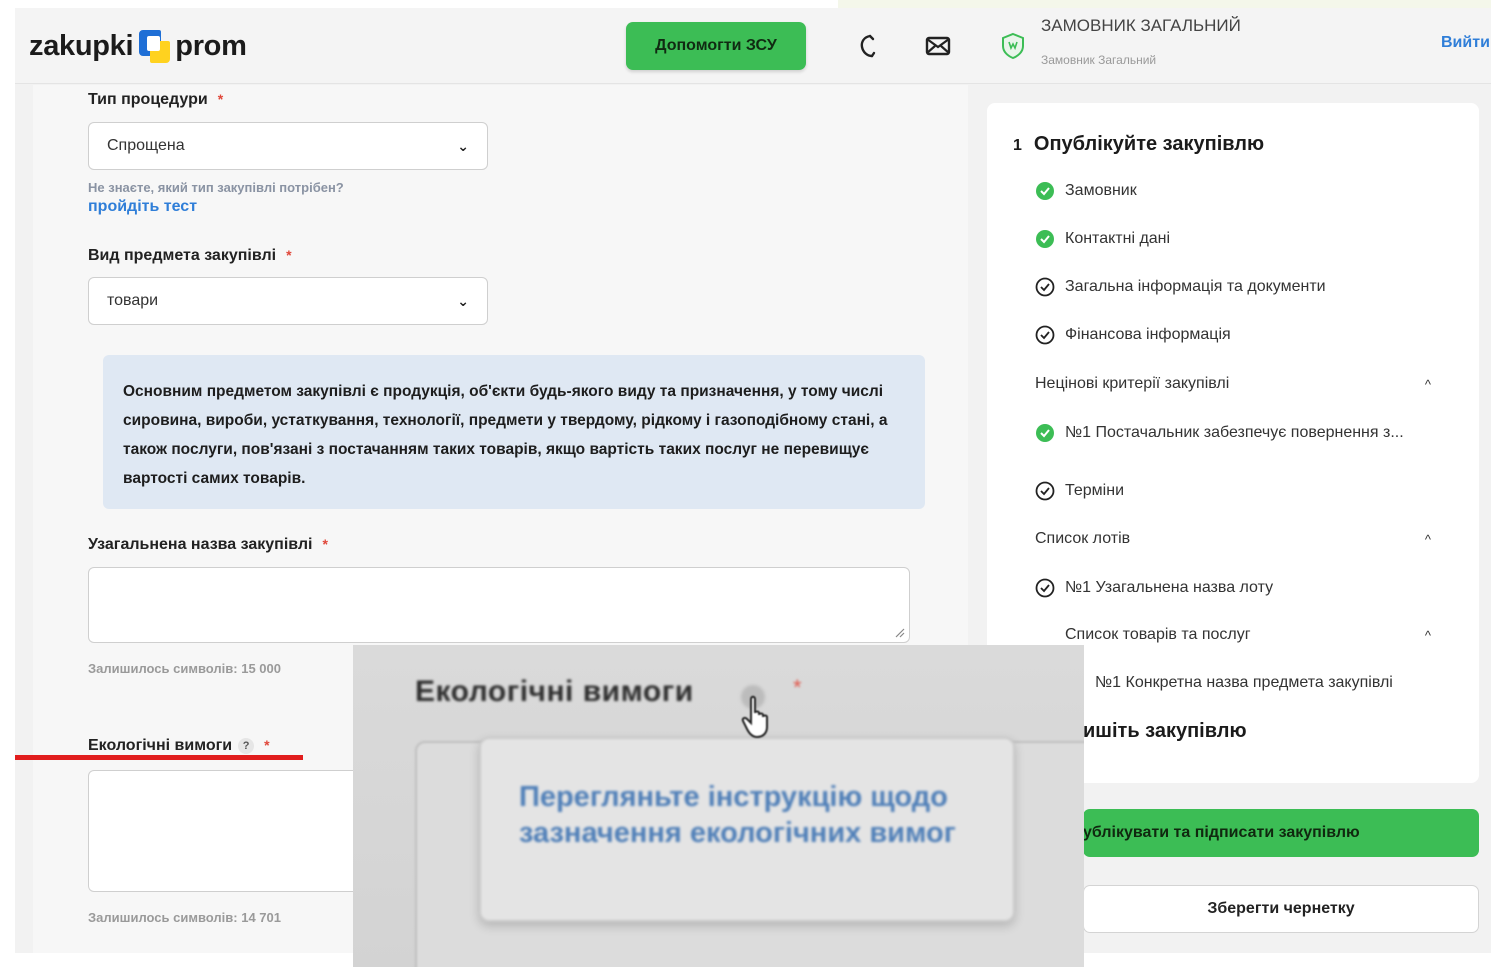  Describe the element at coordinates (1244, 683) in the screenshot. I see `step-item-goods-1: №1 Конкретна назва предмета закупівлі` at that location.